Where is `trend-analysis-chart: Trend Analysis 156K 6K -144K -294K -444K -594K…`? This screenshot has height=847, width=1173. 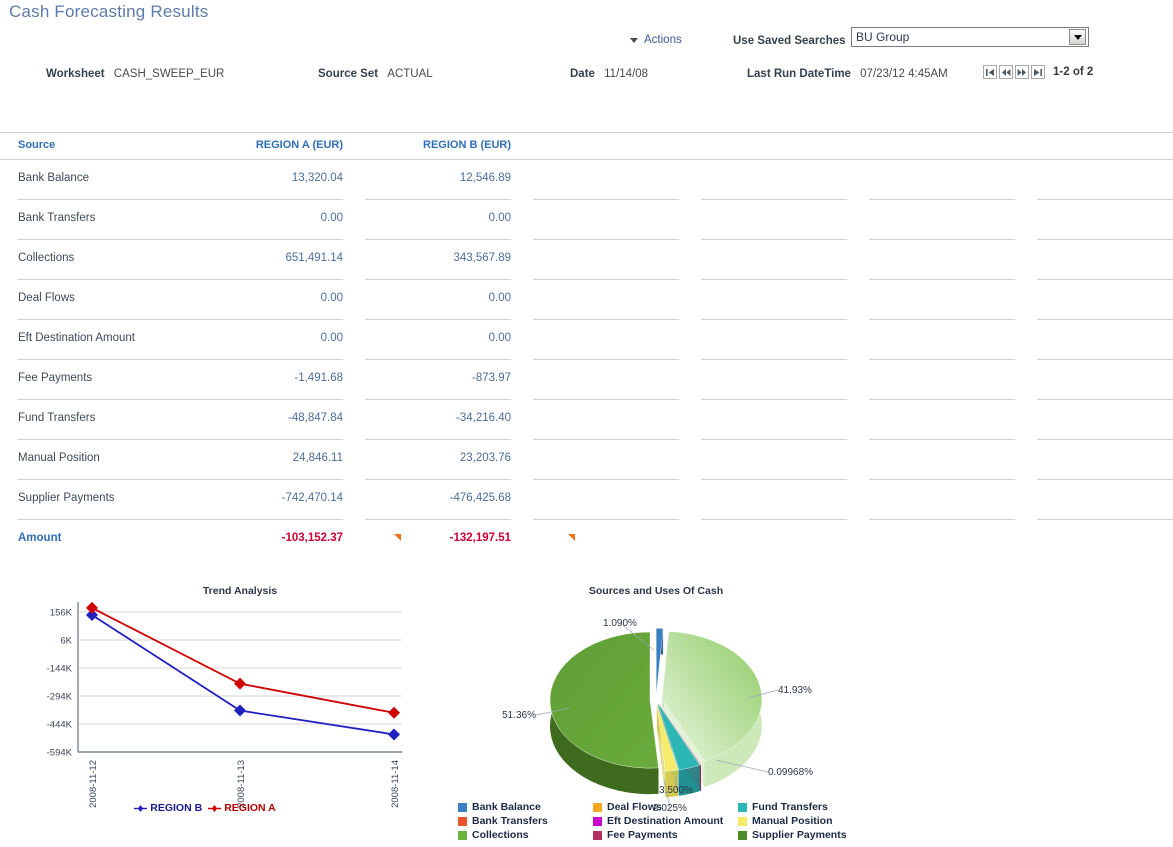
trend-analysis-chart: Trend Analysis 156K 6K -144K -294K -444K -594K… is located at coordinates (210, 710).